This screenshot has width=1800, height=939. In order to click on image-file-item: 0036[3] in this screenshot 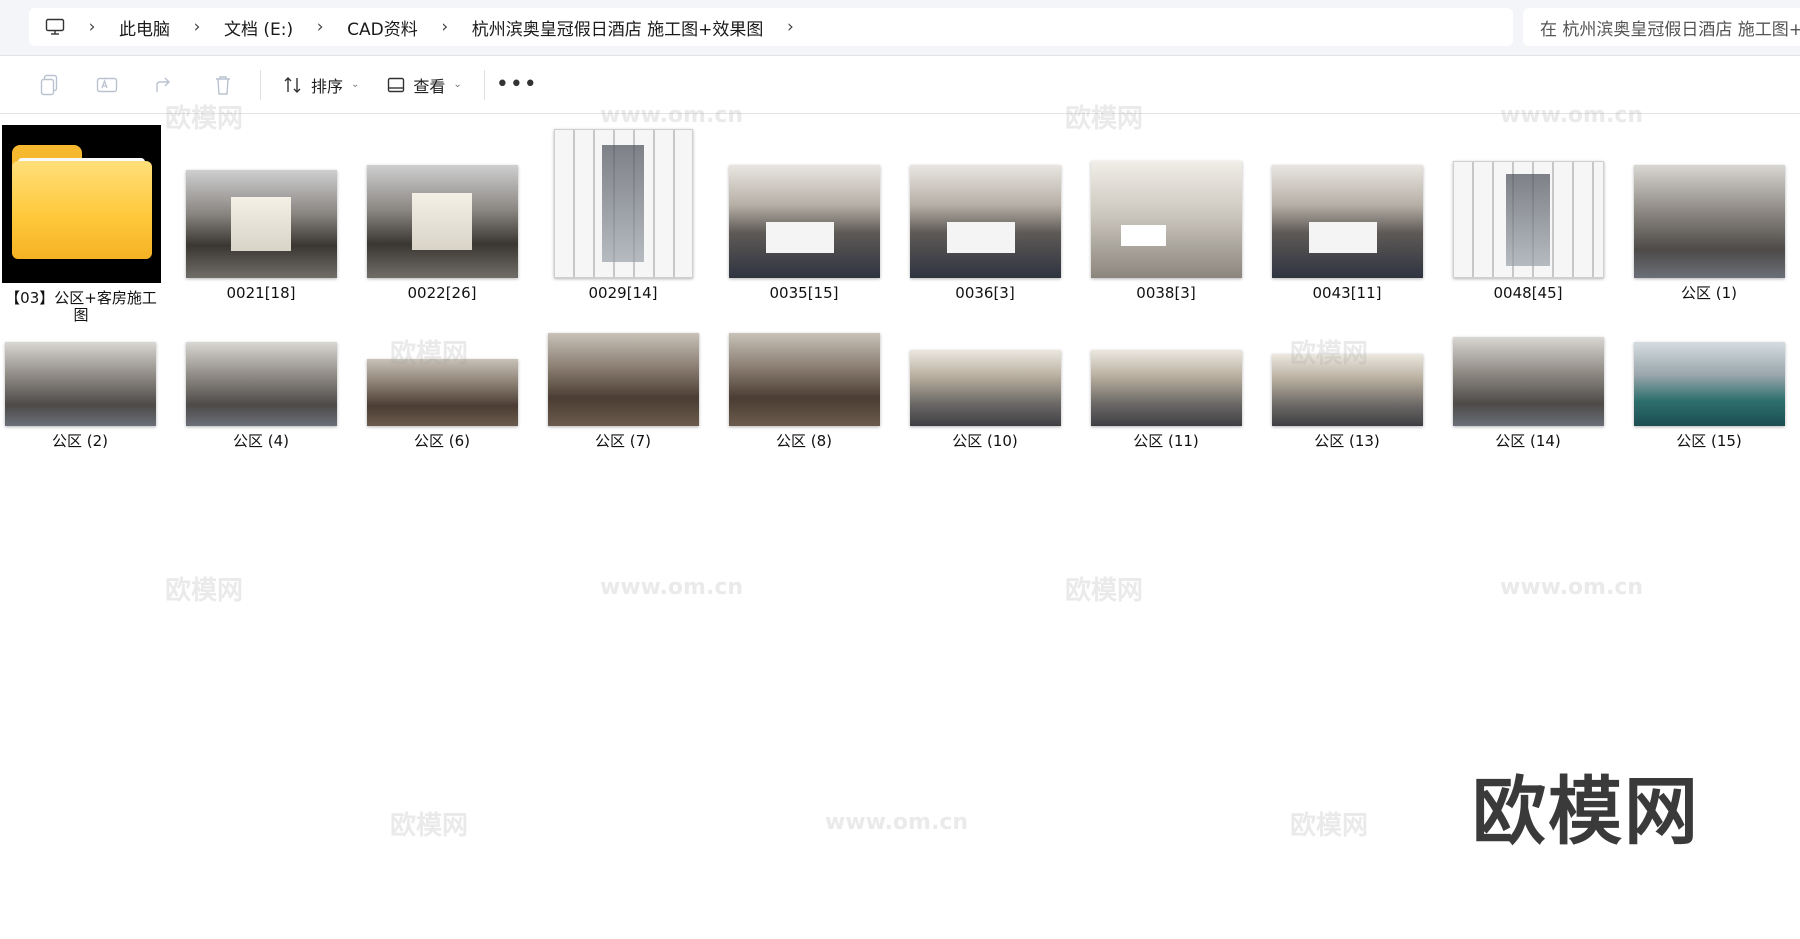, I will do `click(985, 233)`.